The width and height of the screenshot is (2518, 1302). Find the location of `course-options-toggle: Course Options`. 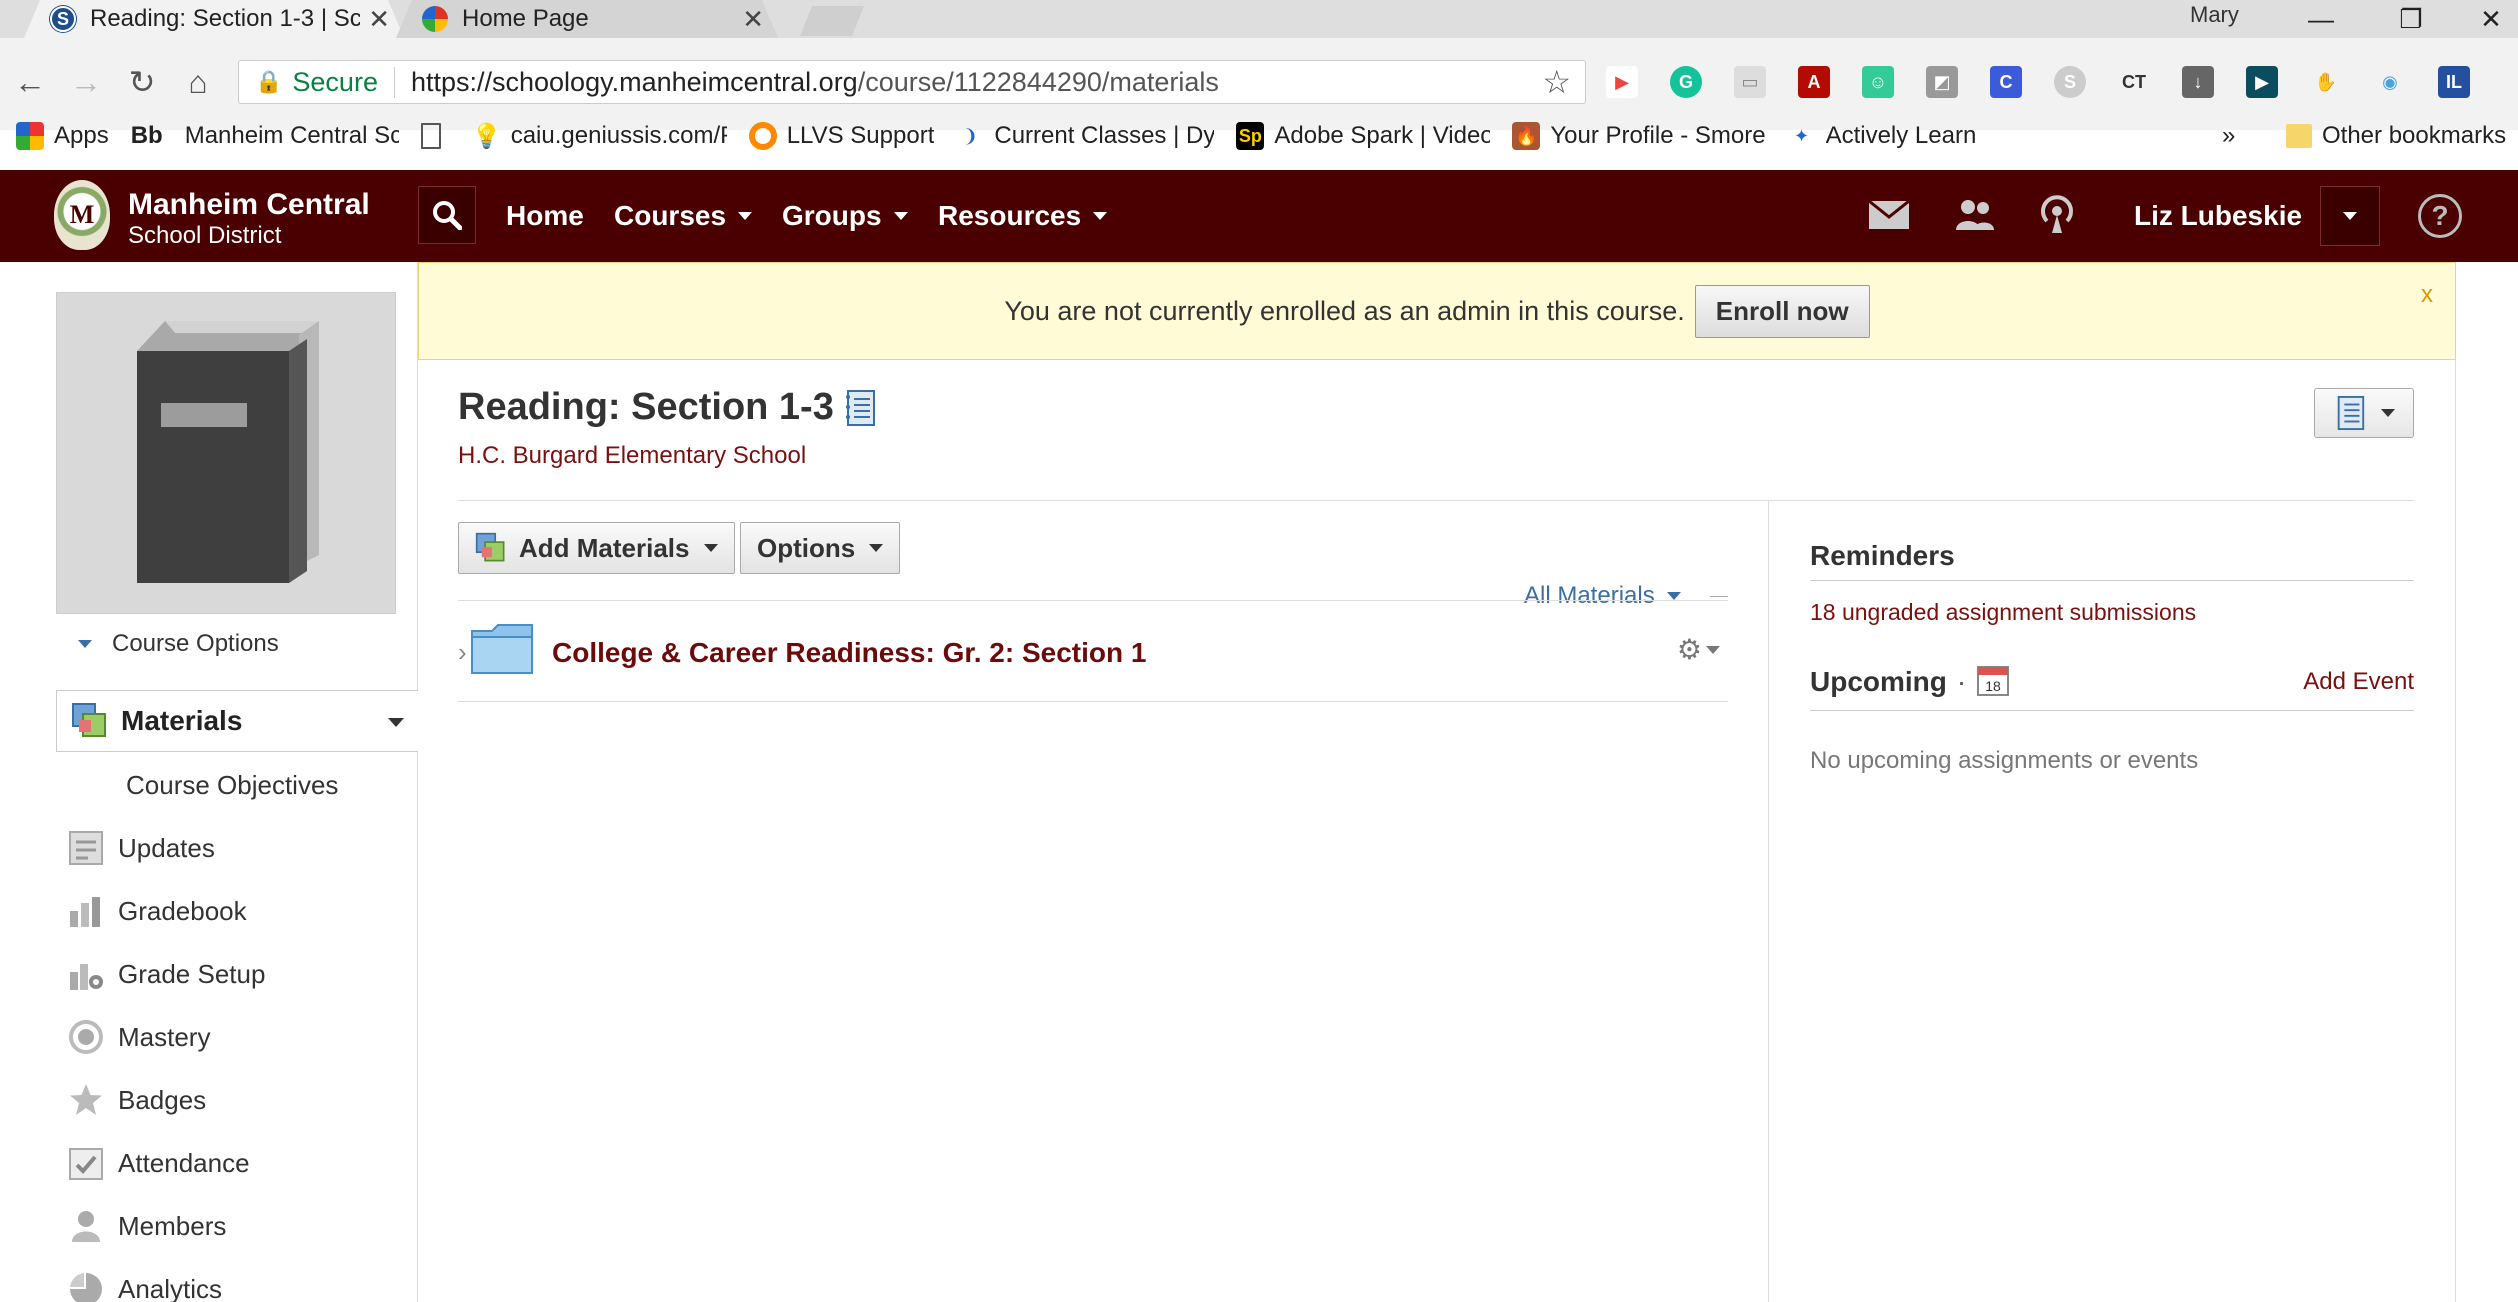

course-options-toggle: Course Options is located at coordinates (178, 644).